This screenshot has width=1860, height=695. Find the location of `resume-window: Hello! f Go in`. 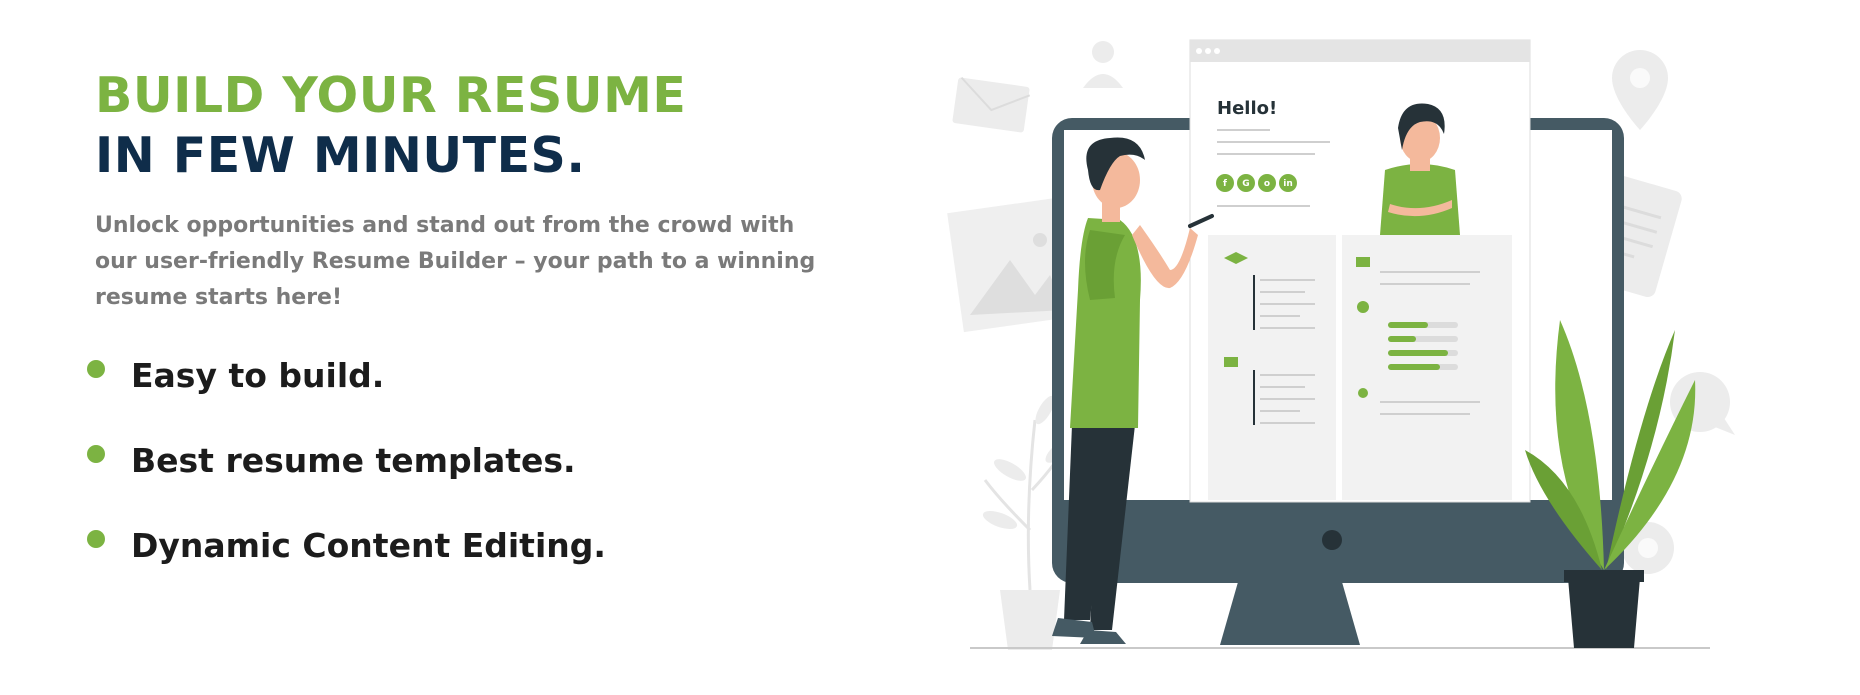

resume-window: Hello! f Go in is located at coordinates (1360, 271).